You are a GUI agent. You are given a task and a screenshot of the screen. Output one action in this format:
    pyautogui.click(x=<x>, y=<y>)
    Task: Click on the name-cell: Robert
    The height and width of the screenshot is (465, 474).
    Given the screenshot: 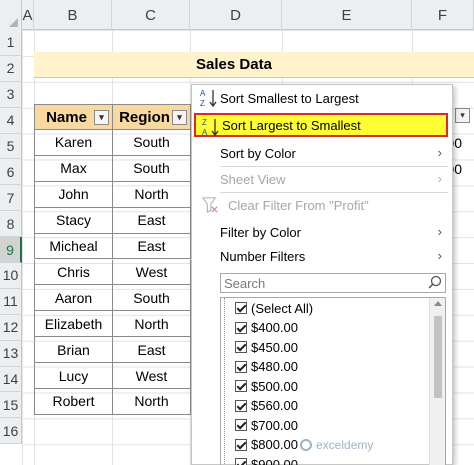 What is the action you would take?
    pyautogui.click(x=73, y=402)
    